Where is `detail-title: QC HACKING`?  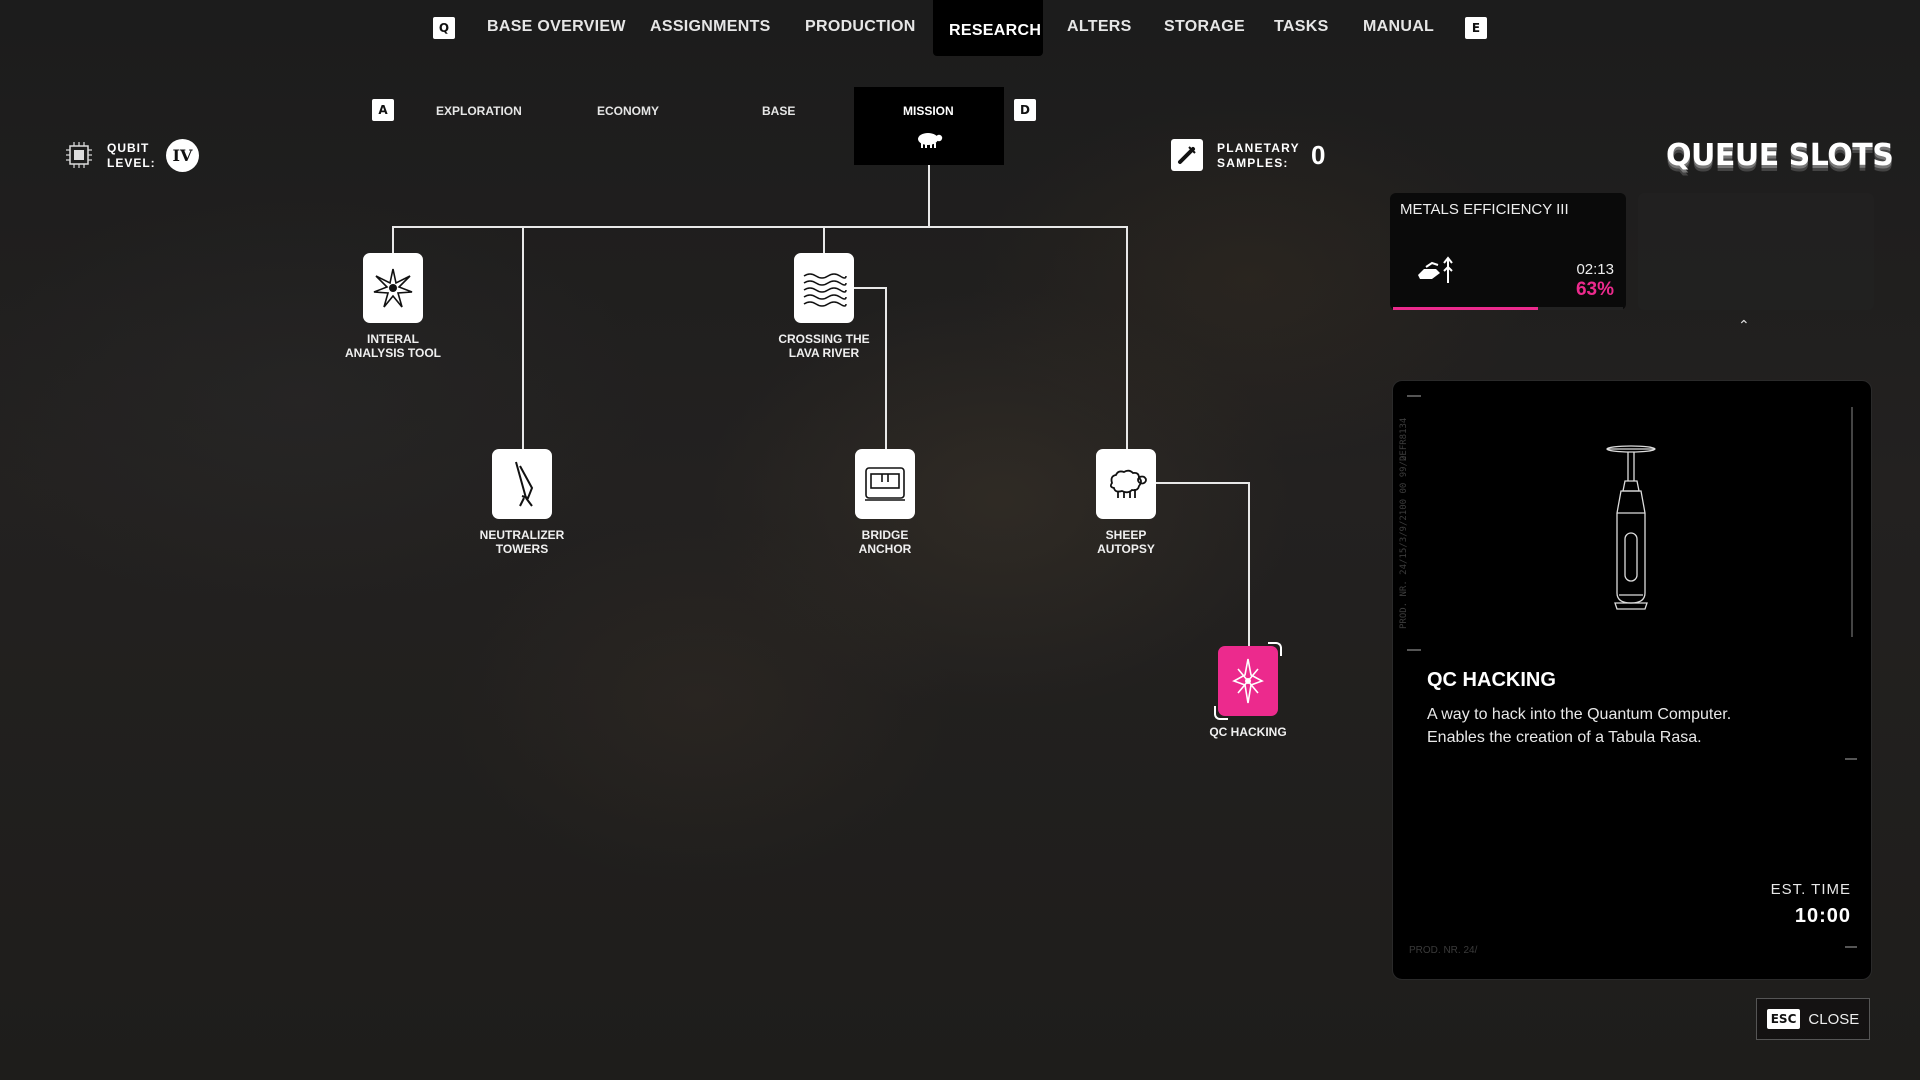
detail-title: QC HACKING is located at coordinates (1491, 680).